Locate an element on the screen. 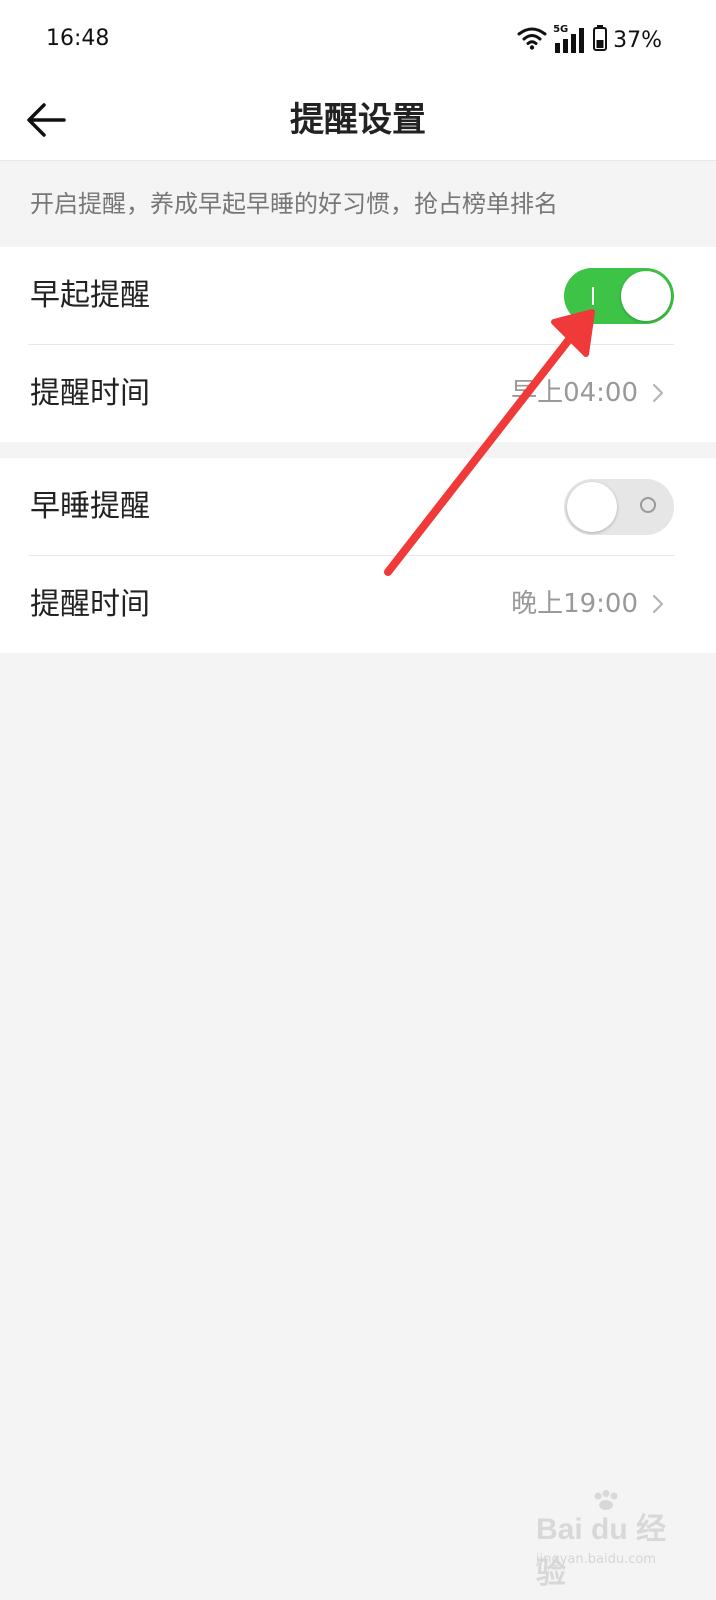 This screenshot has width=716, height=1600. arrow-left-icon is located at coordinates (46, 120).